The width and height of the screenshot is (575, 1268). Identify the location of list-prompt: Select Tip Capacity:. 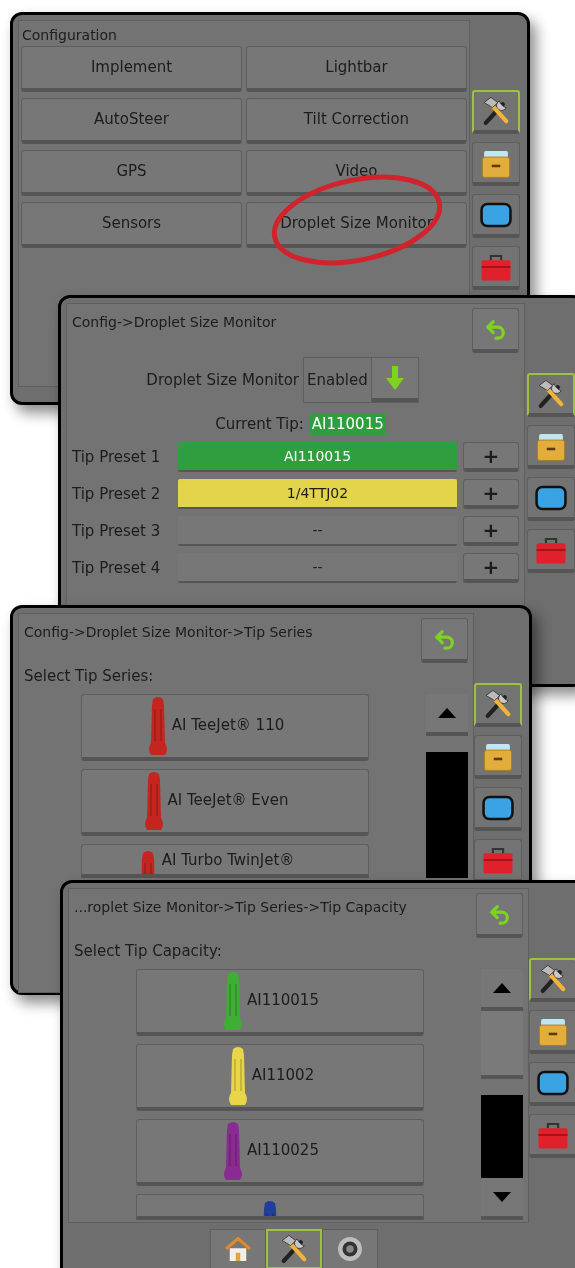
(148, 951).